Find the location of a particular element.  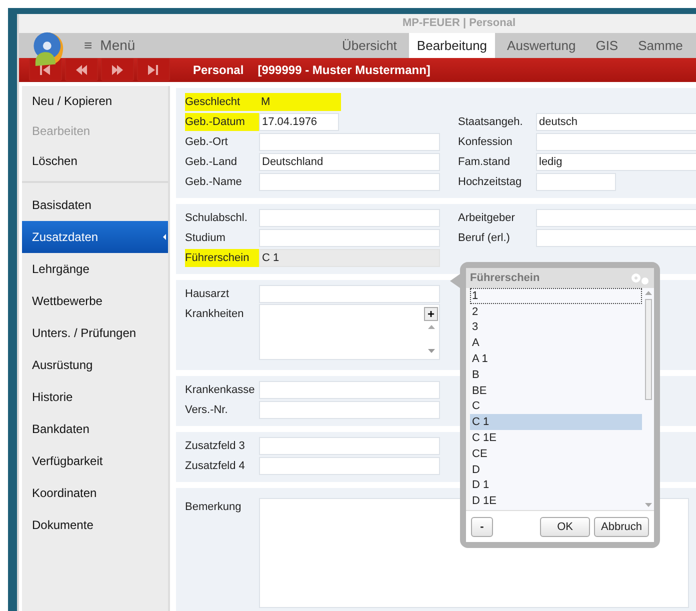

last-icon is located at coordinates (153, 70).